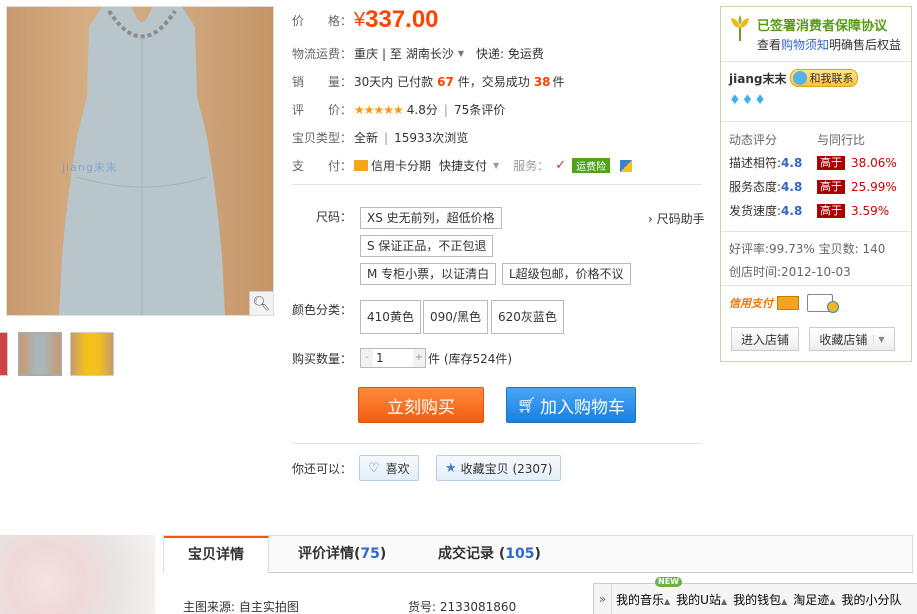  I want to click on sales-suffix: 件, so click(558, 82).